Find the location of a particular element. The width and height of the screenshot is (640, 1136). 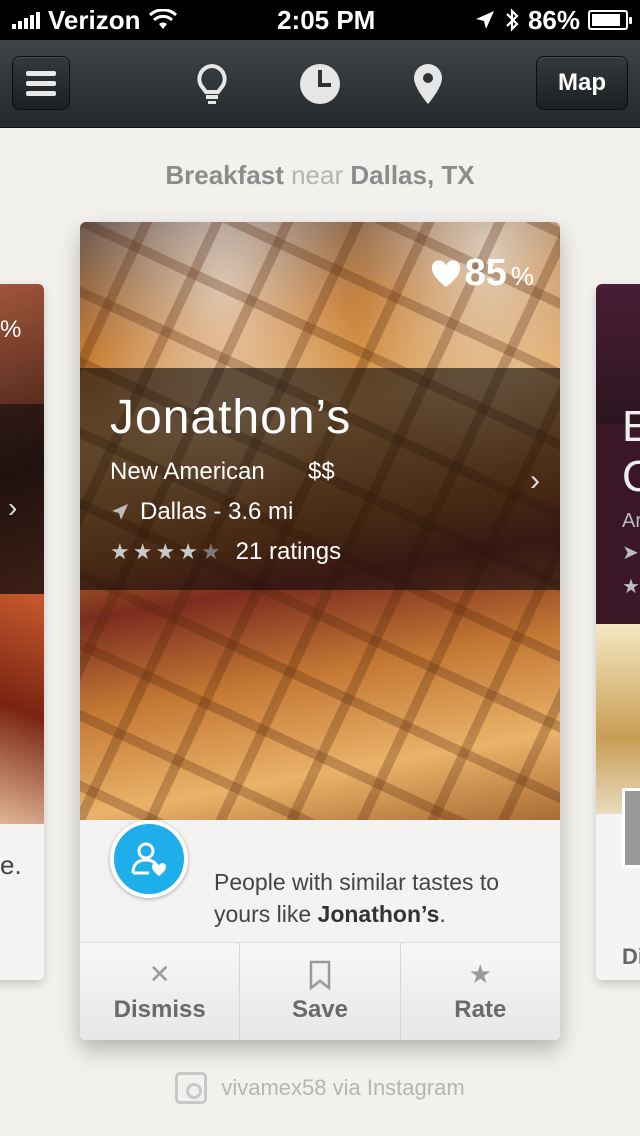

search-category: Breakfast is located at coordinates (224, 175).